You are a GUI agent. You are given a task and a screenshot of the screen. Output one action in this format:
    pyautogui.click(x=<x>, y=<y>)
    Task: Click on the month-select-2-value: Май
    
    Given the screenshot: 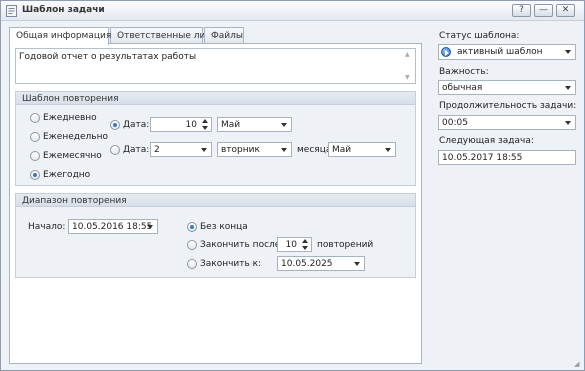 What is the action you would take?
    pyautogui.click(x=342, y=150)
    